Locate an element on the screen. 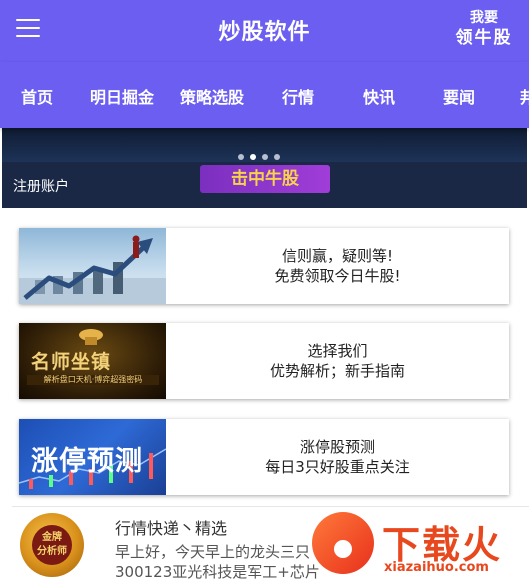 The width and height of the screenshot is (529, 582). card-line1: 信则赢，疑则等! is located at coordinates (337, 256).